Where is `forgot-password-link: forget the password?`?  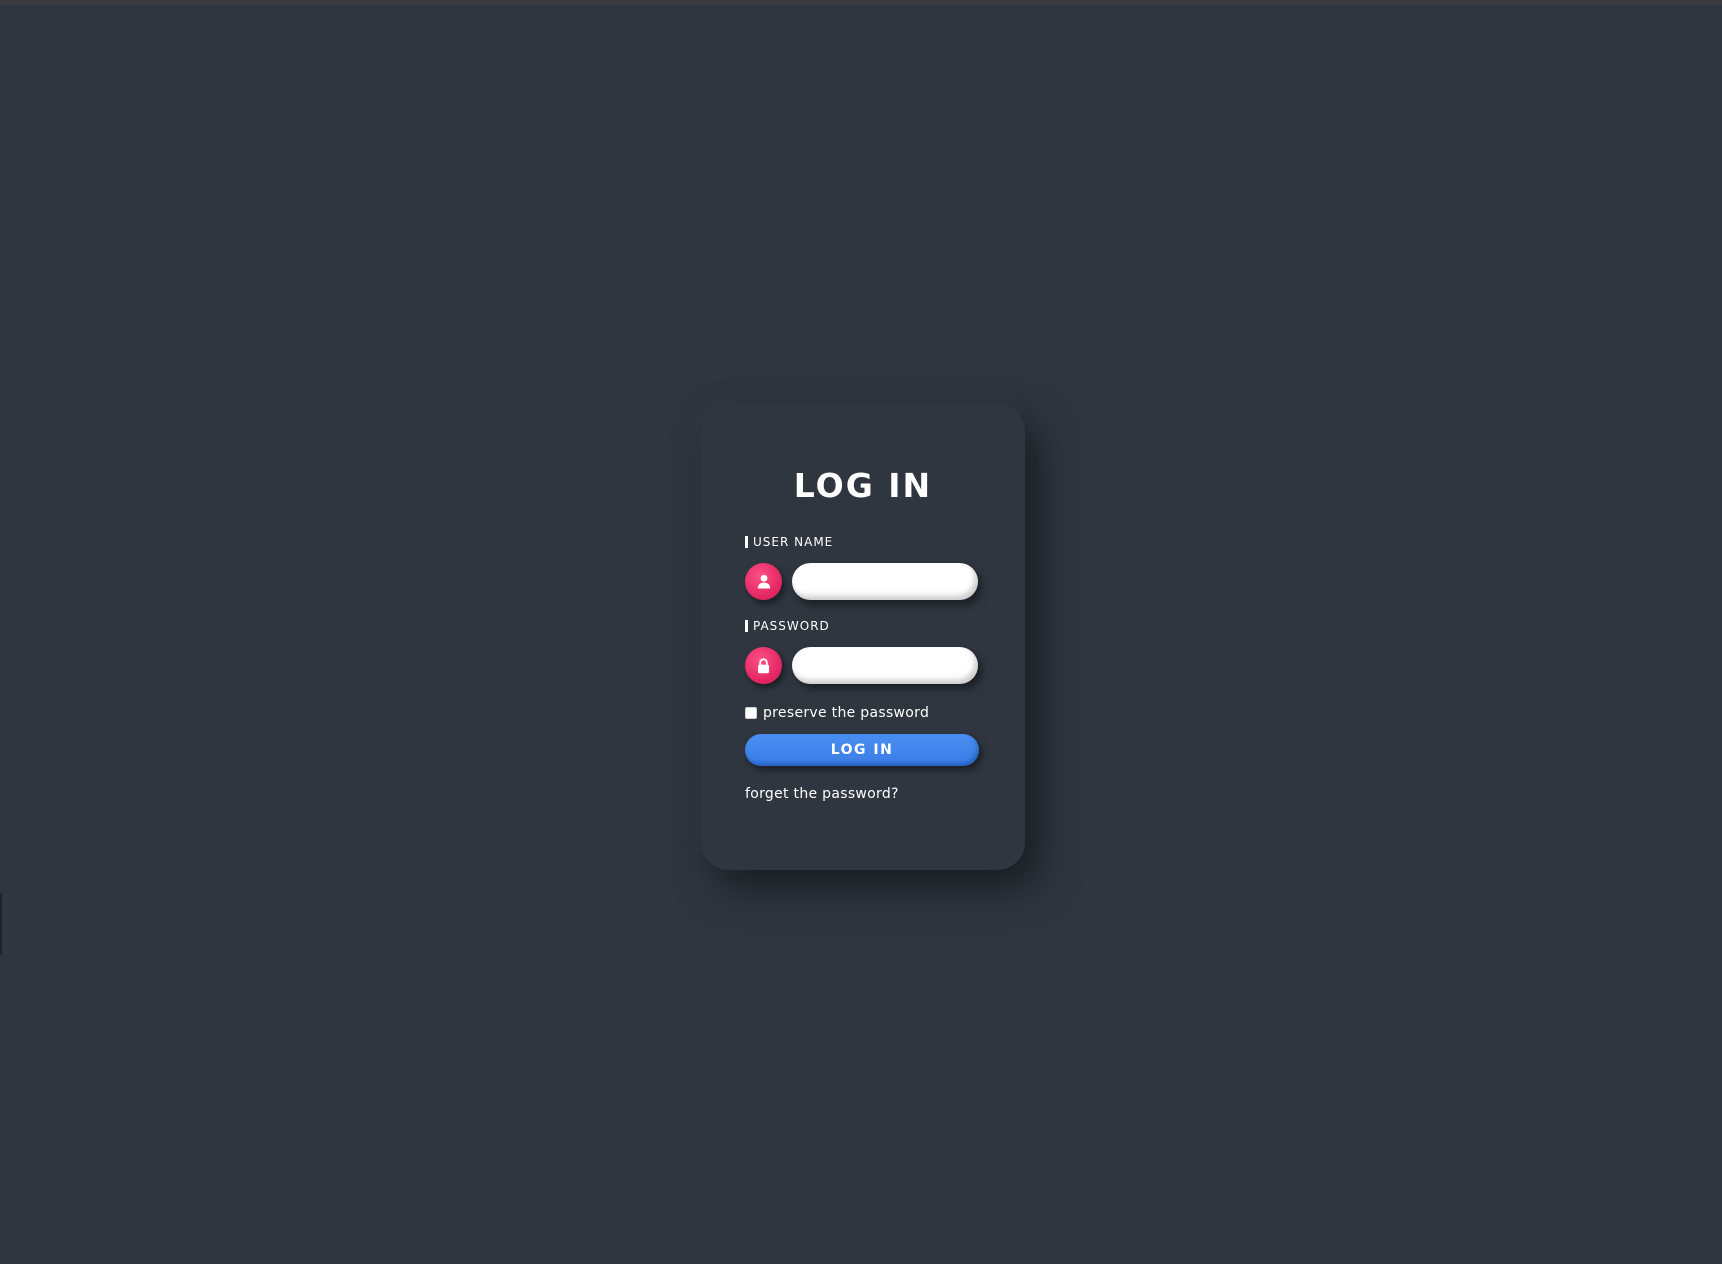
forgot-password-link: forget the password? is located at coordinates (822, 794).